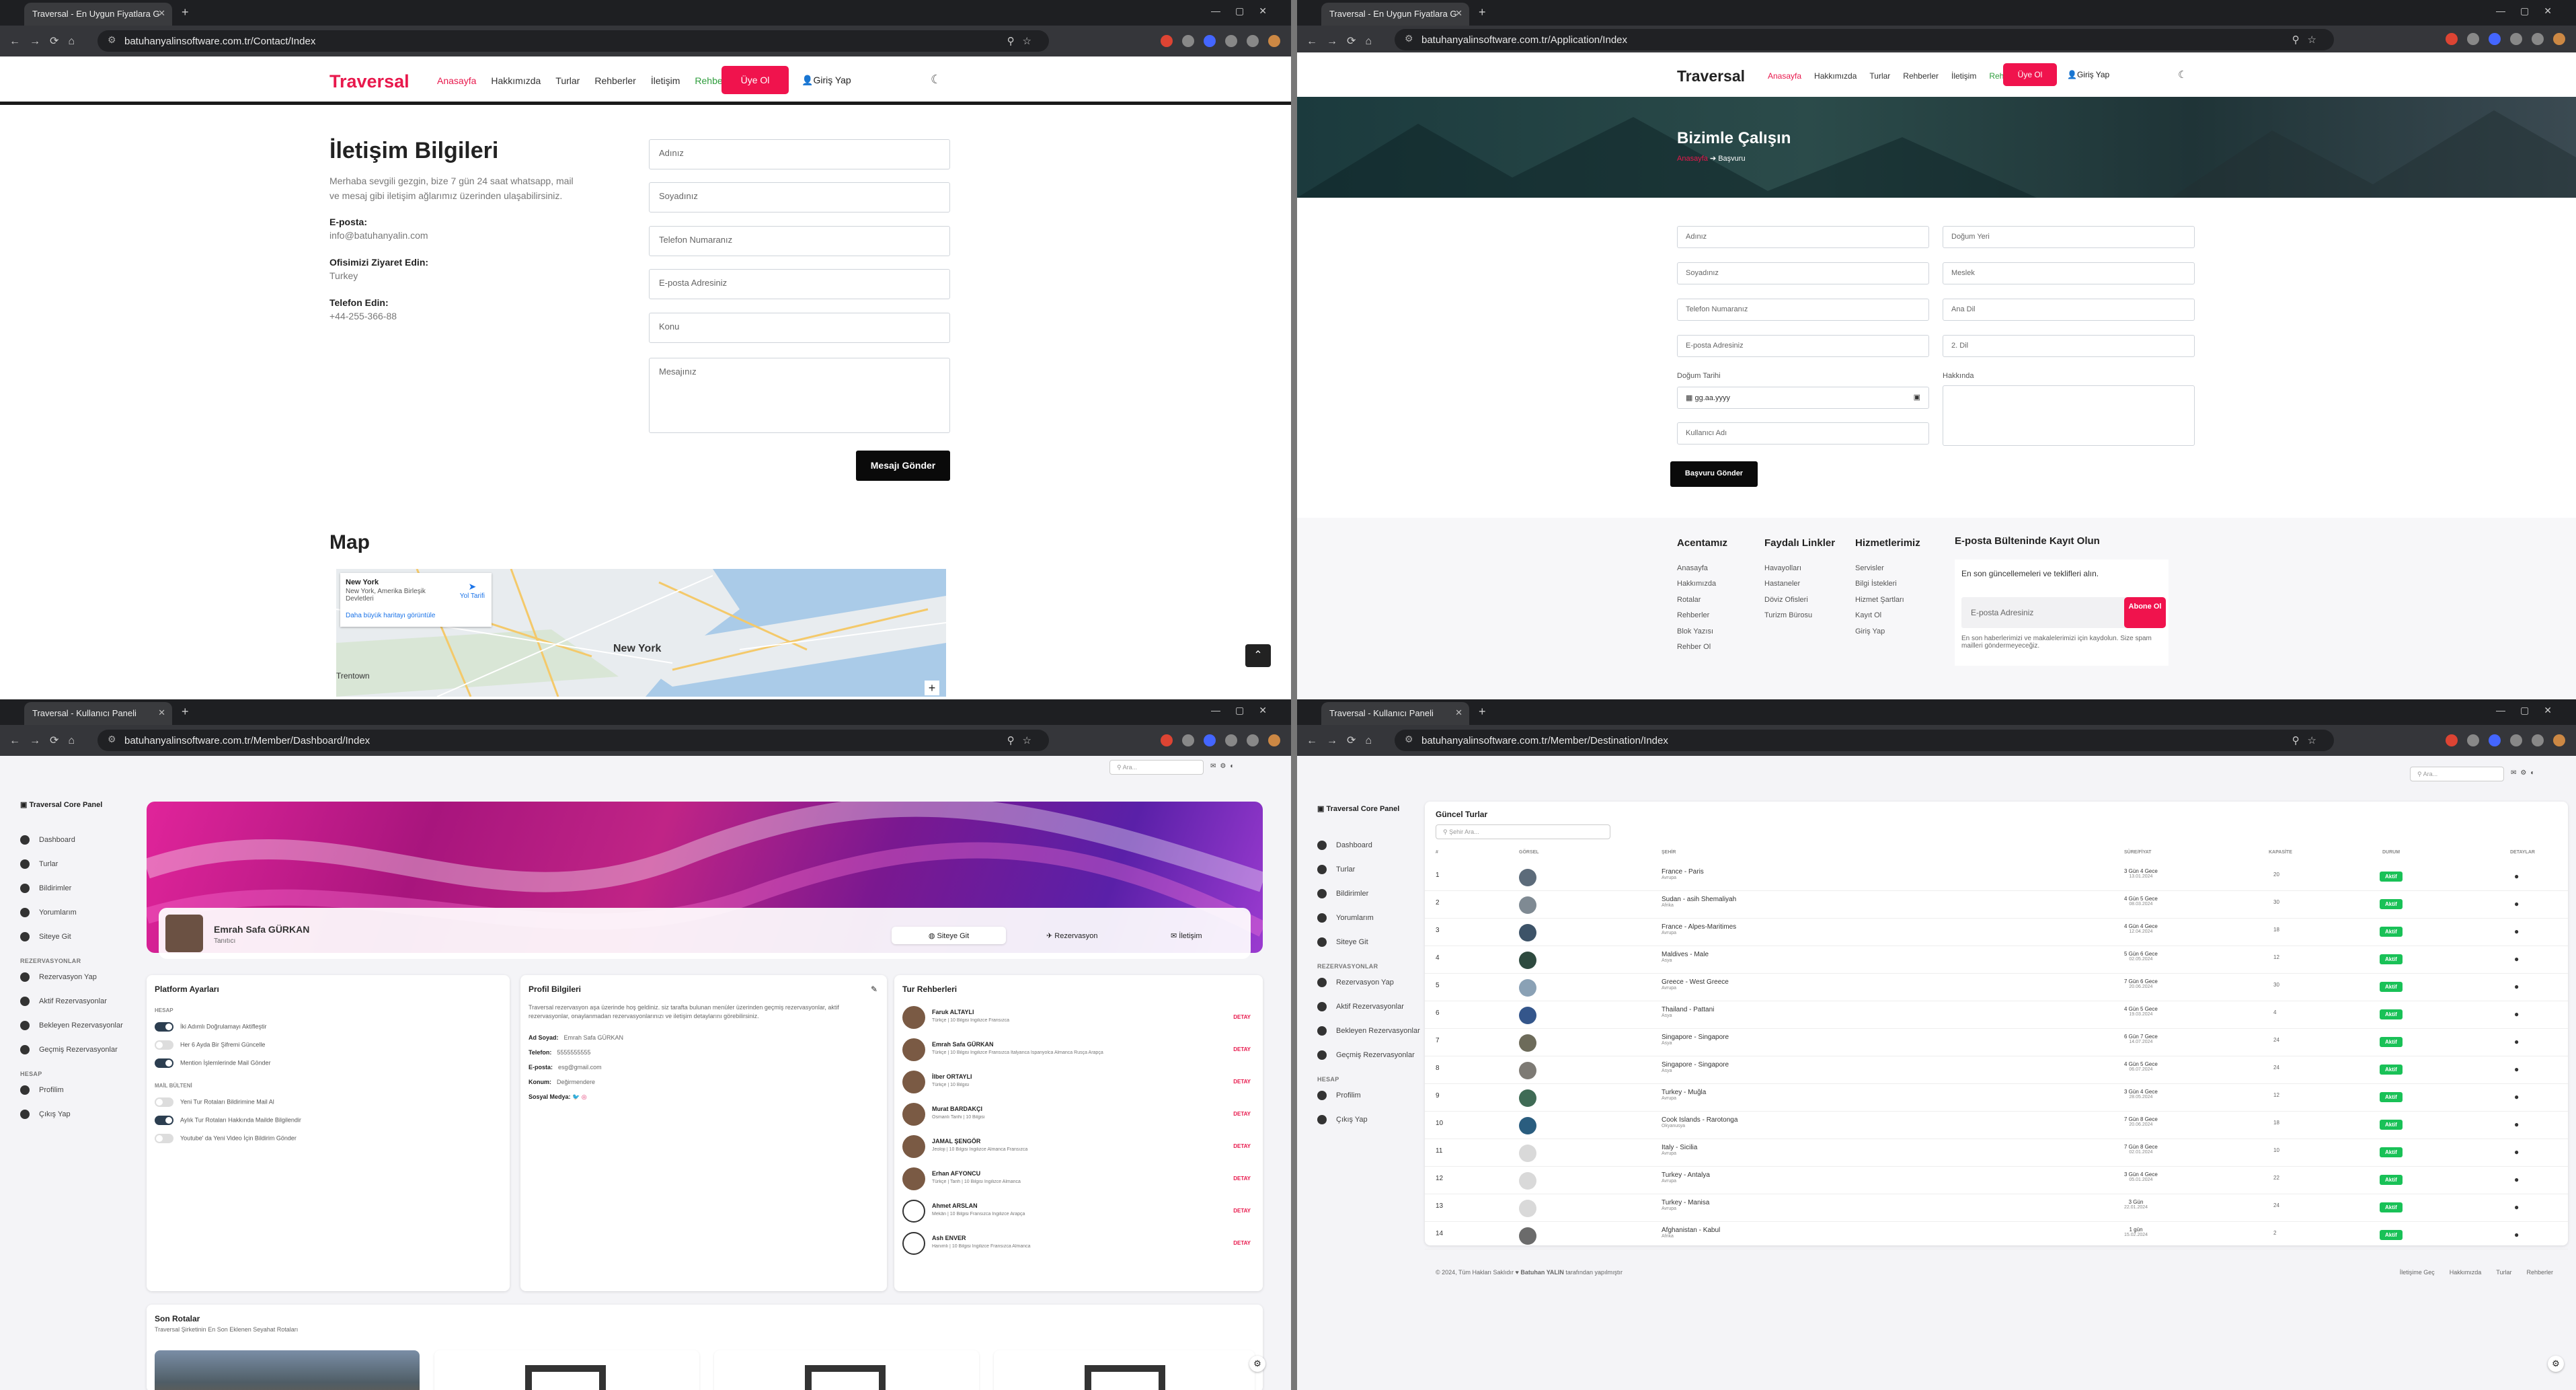 The image size is (2576, 1390). Describe the element at coordinates (1887, 616) in the screenshot. I see `footer-link: Kayıt Ol` at that location.